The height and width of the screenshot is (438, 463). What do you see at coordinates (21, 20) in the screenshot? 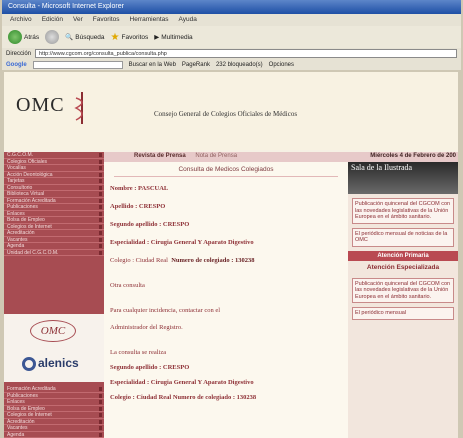
I see `menu-archivo: Archivo` at bounding box center [21, 20].